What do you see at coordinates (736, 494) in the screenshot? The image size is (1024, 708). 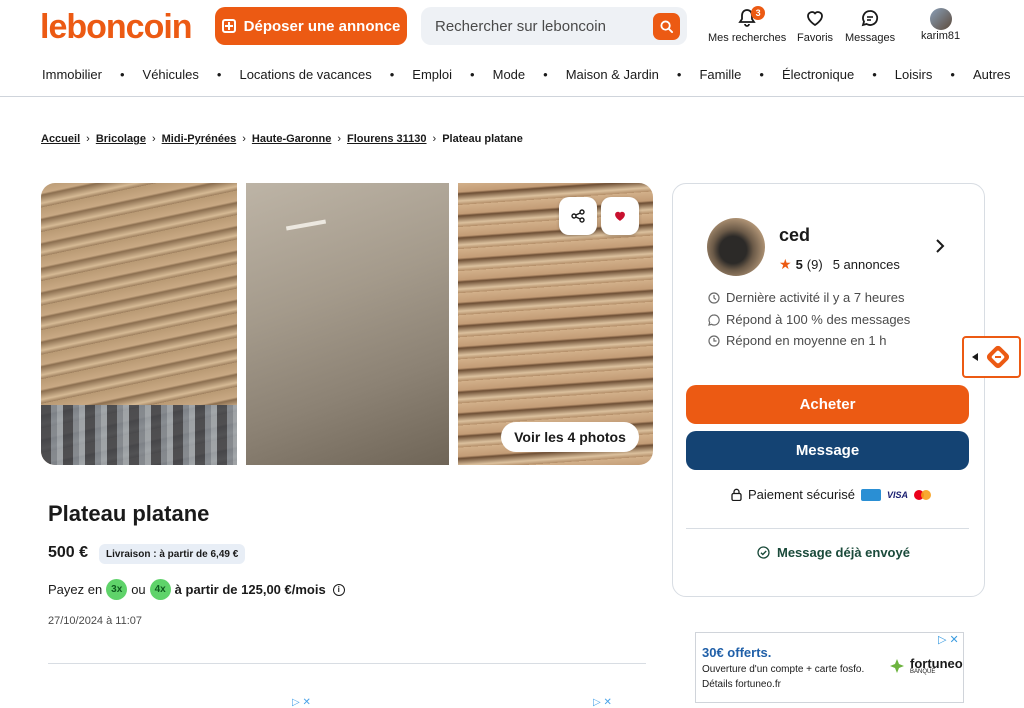 I see `lock-icon` at bounding box center [736, 494].